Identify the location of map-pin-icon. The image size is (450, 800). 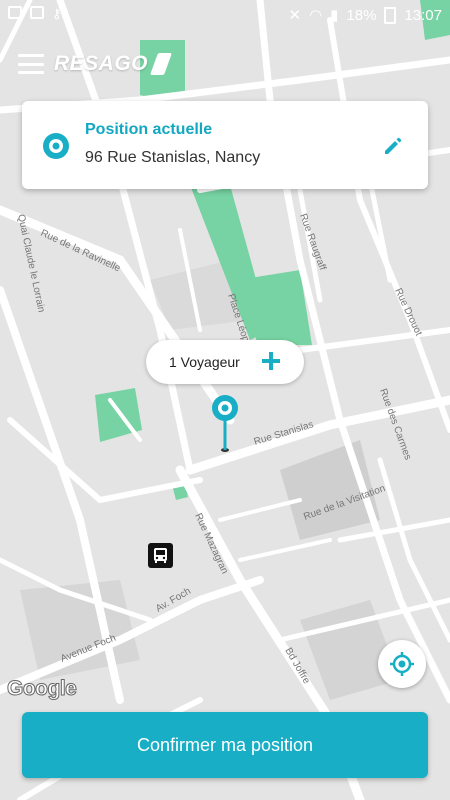
(225, 424).